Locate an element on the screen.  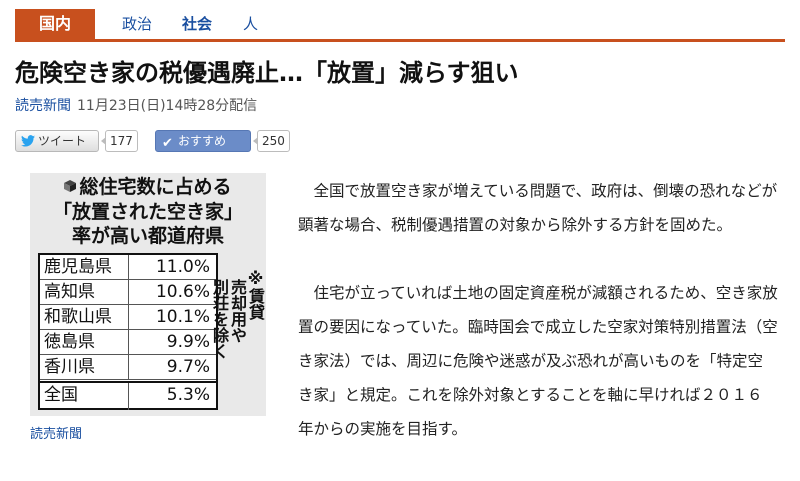
recommend-count: 250 is located at coordinates (271, 141).